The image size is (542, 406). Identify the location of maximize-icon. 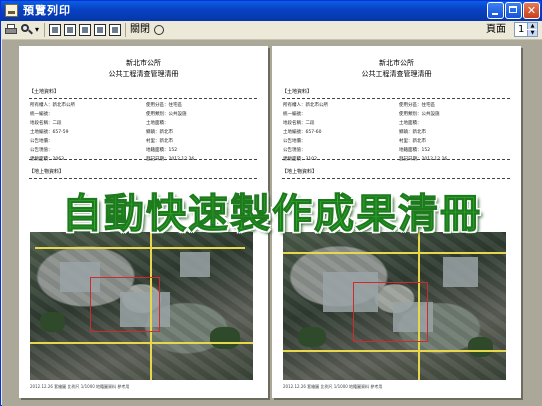
(513, 9).